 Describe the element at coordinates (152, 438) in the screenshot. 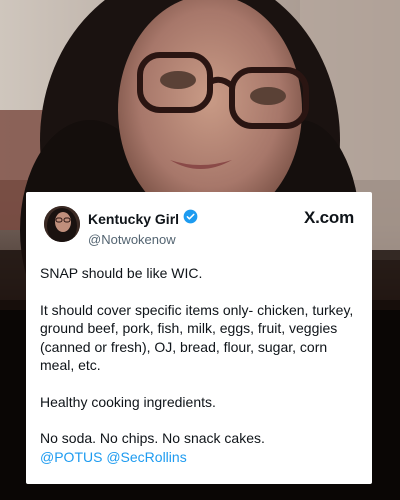

I see `tweet-paragraph: No soda. No chips. No snack cakes.` at that location.